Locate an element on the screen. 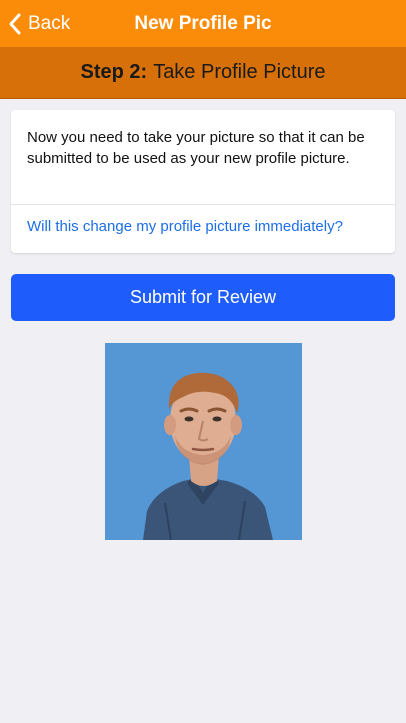 This screenshot has height=723, width=406. step-header: Step 2: Take Profile Picture is located at coordinates (203, 73).